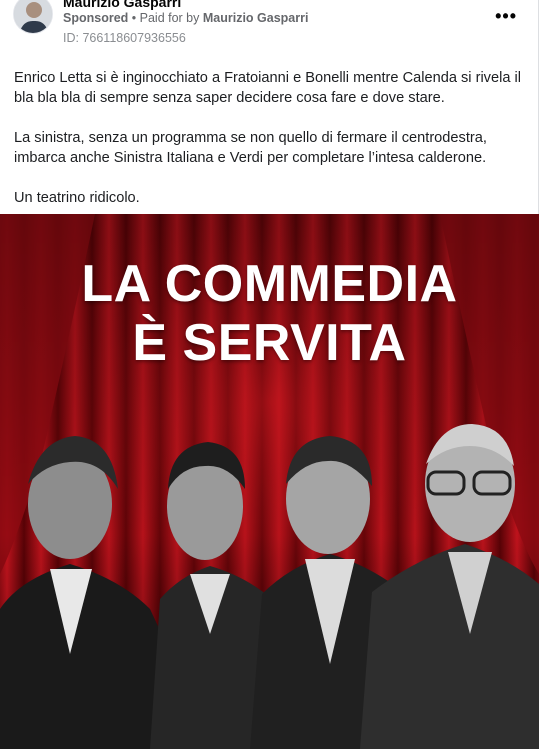 The image size is (539, 749). Describe the element at coordinates (124, 38) in the screenshot. I see `ad-id: ID: 766118607936556` at that location.